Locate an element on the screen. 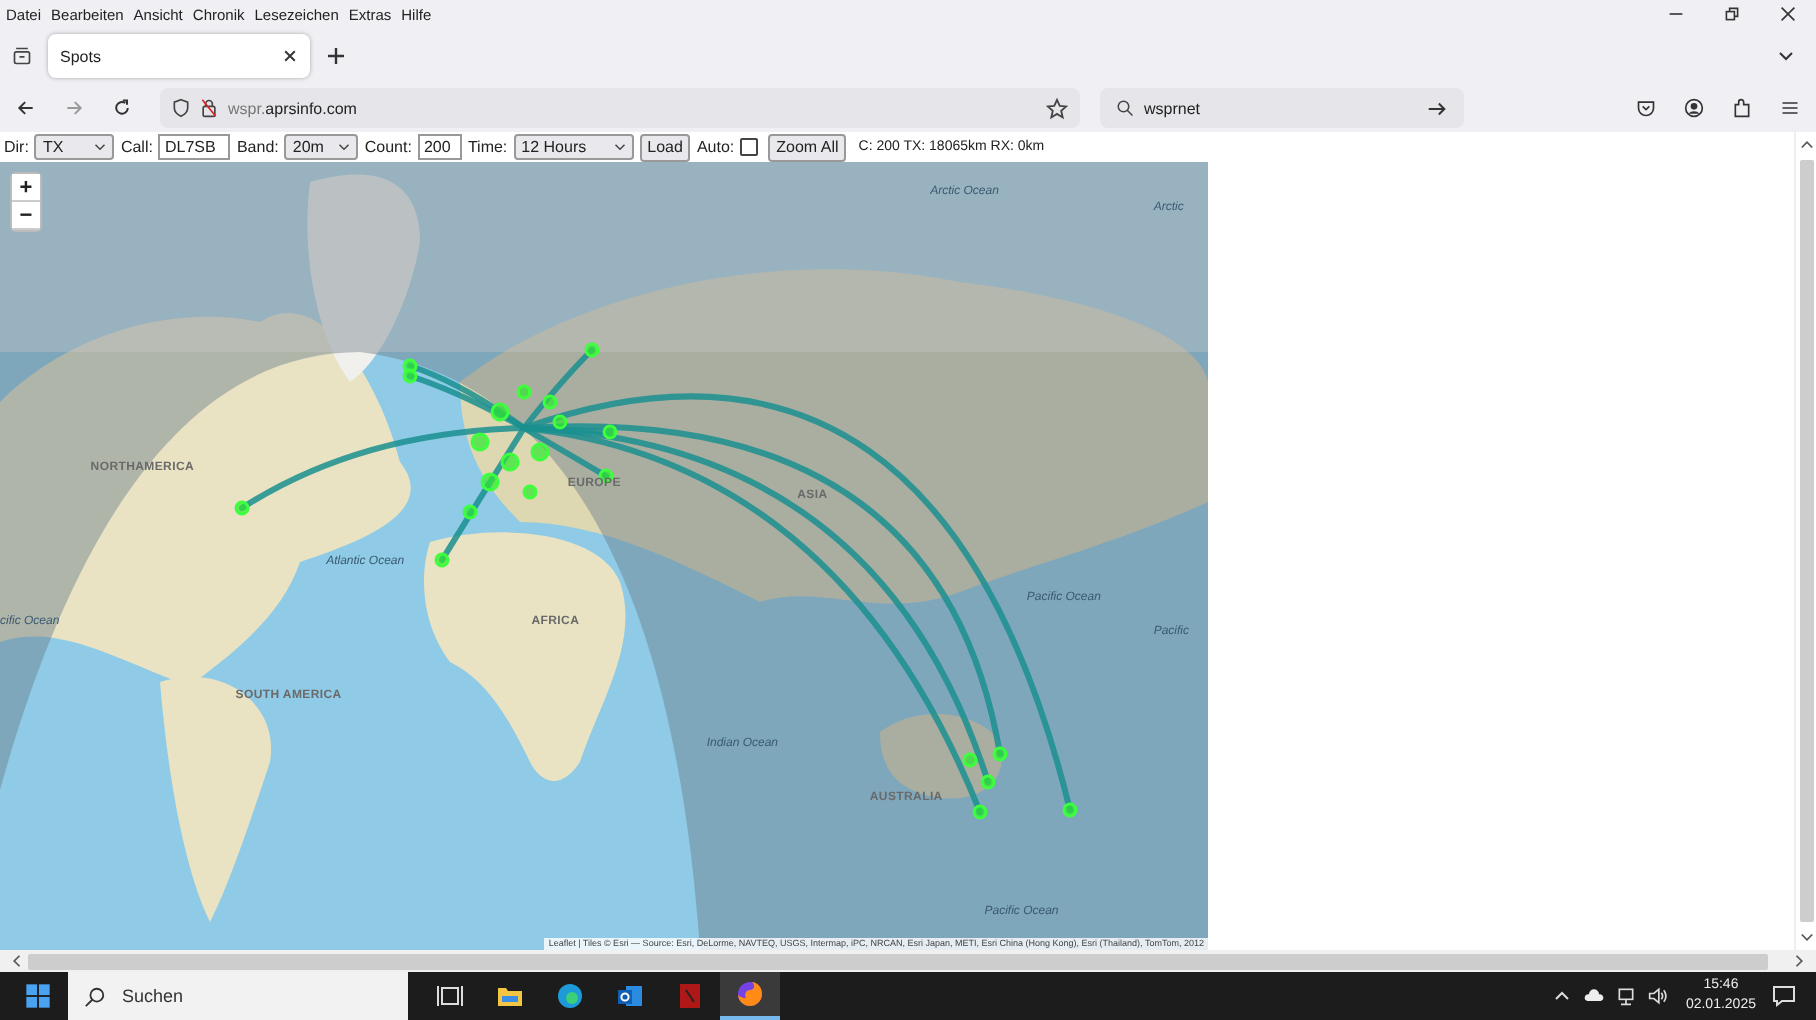 The width and height of the screenshot is (1816, 1020). scroll-left-icon is located at coordinates (16, 961).